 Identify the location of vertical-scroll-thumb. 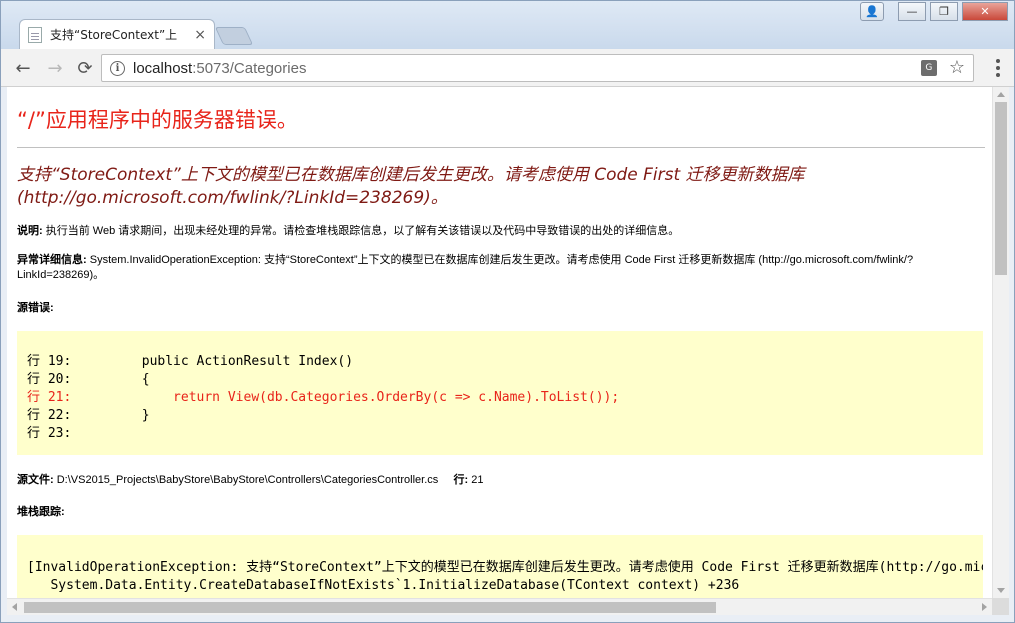
(1001, 188).